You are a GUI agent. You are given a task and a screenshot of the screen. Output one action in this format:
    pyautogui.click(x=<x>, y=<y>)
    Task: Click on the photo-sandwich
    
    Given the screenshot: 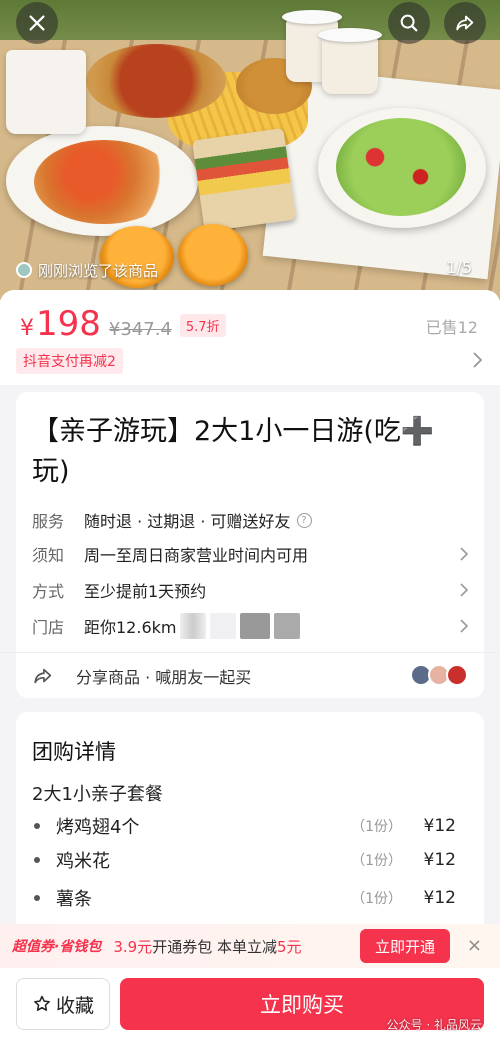 What is the action you would take?
    pyautogui.click(x=244, y=180)
    